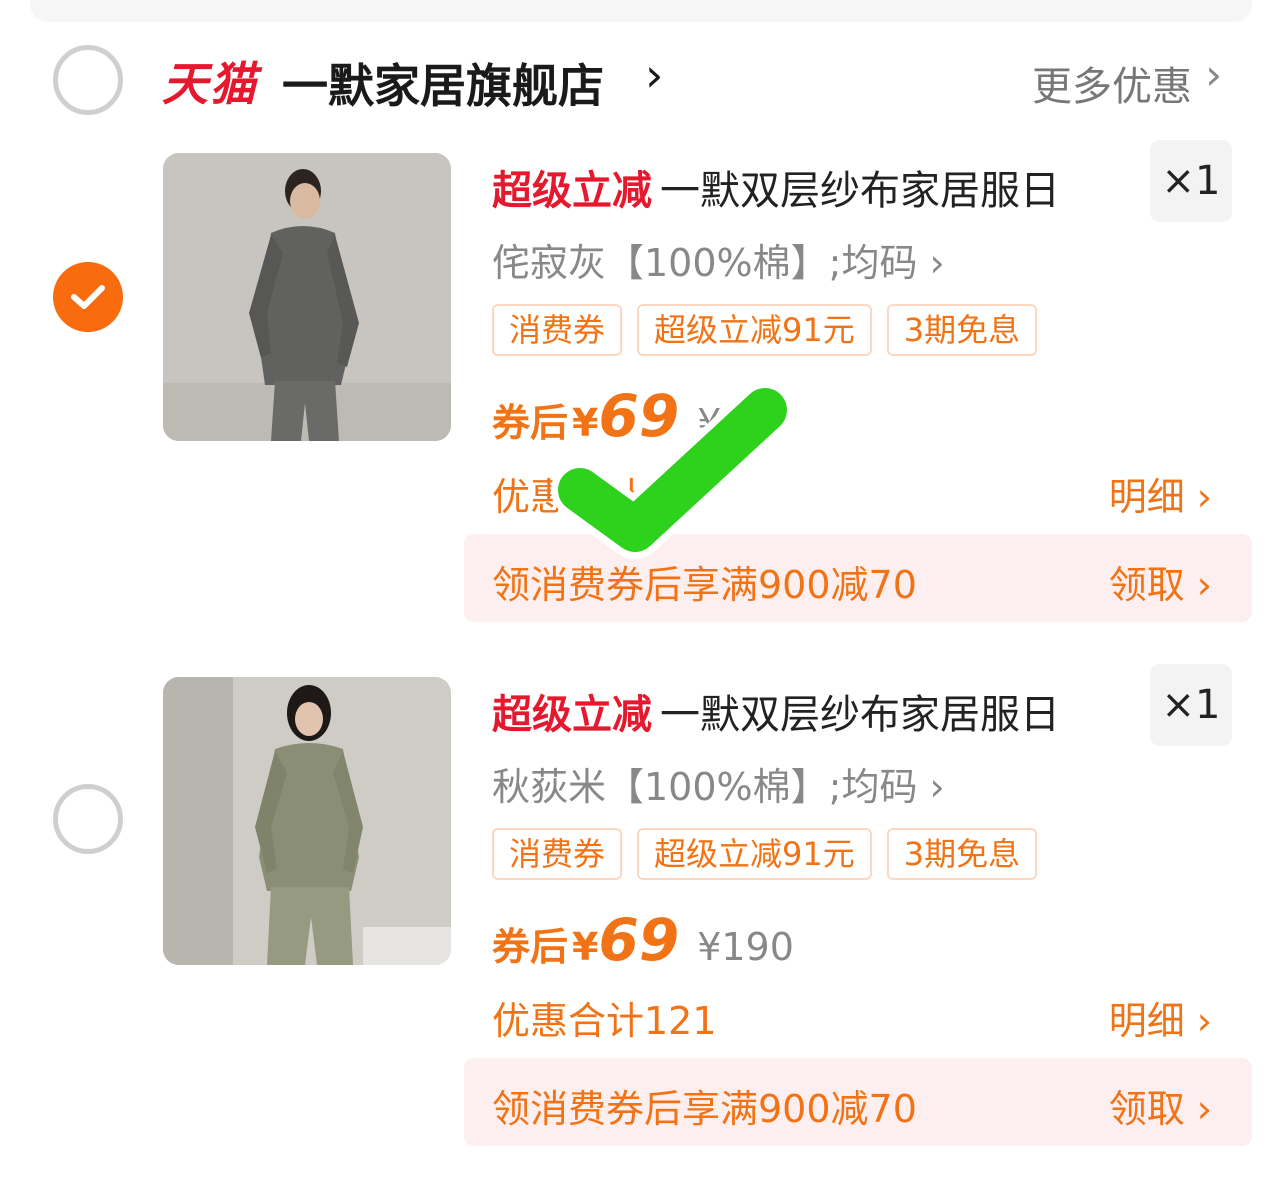  What do you see at coordinates (718, 259) in the screenshot?
I see `sku-selector: 侘寂灰【100%棉】;均码 ›` at bounding box center [718, 259].